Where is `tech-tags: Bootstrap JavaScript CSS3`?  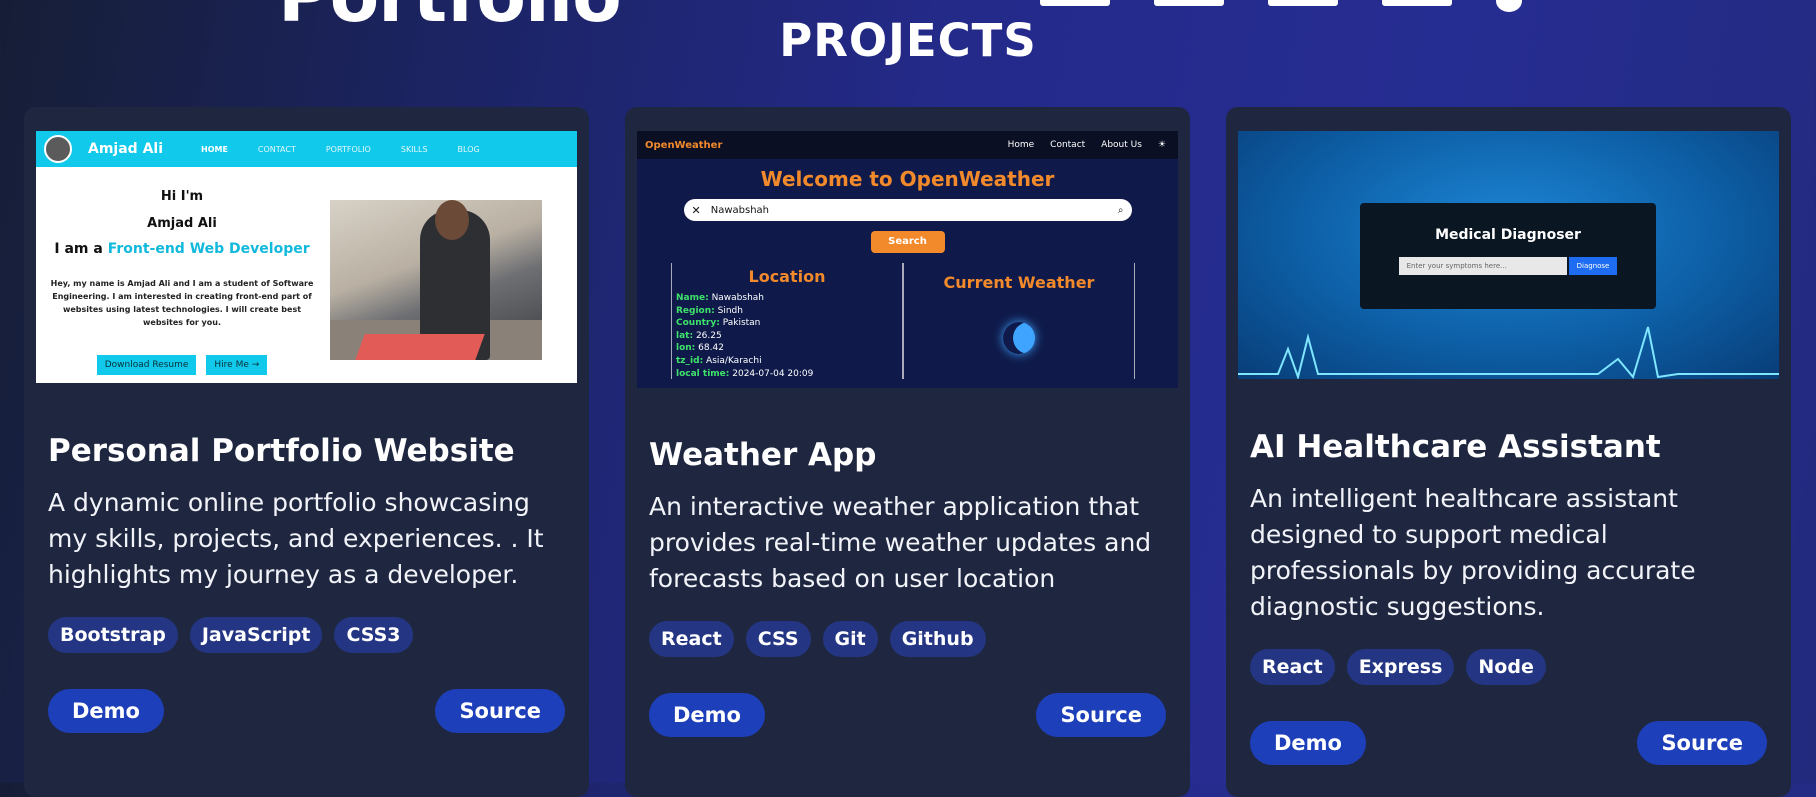 tech-tags: Bootstrap JavaScript CSS3 is located at coordinates (230, 635).